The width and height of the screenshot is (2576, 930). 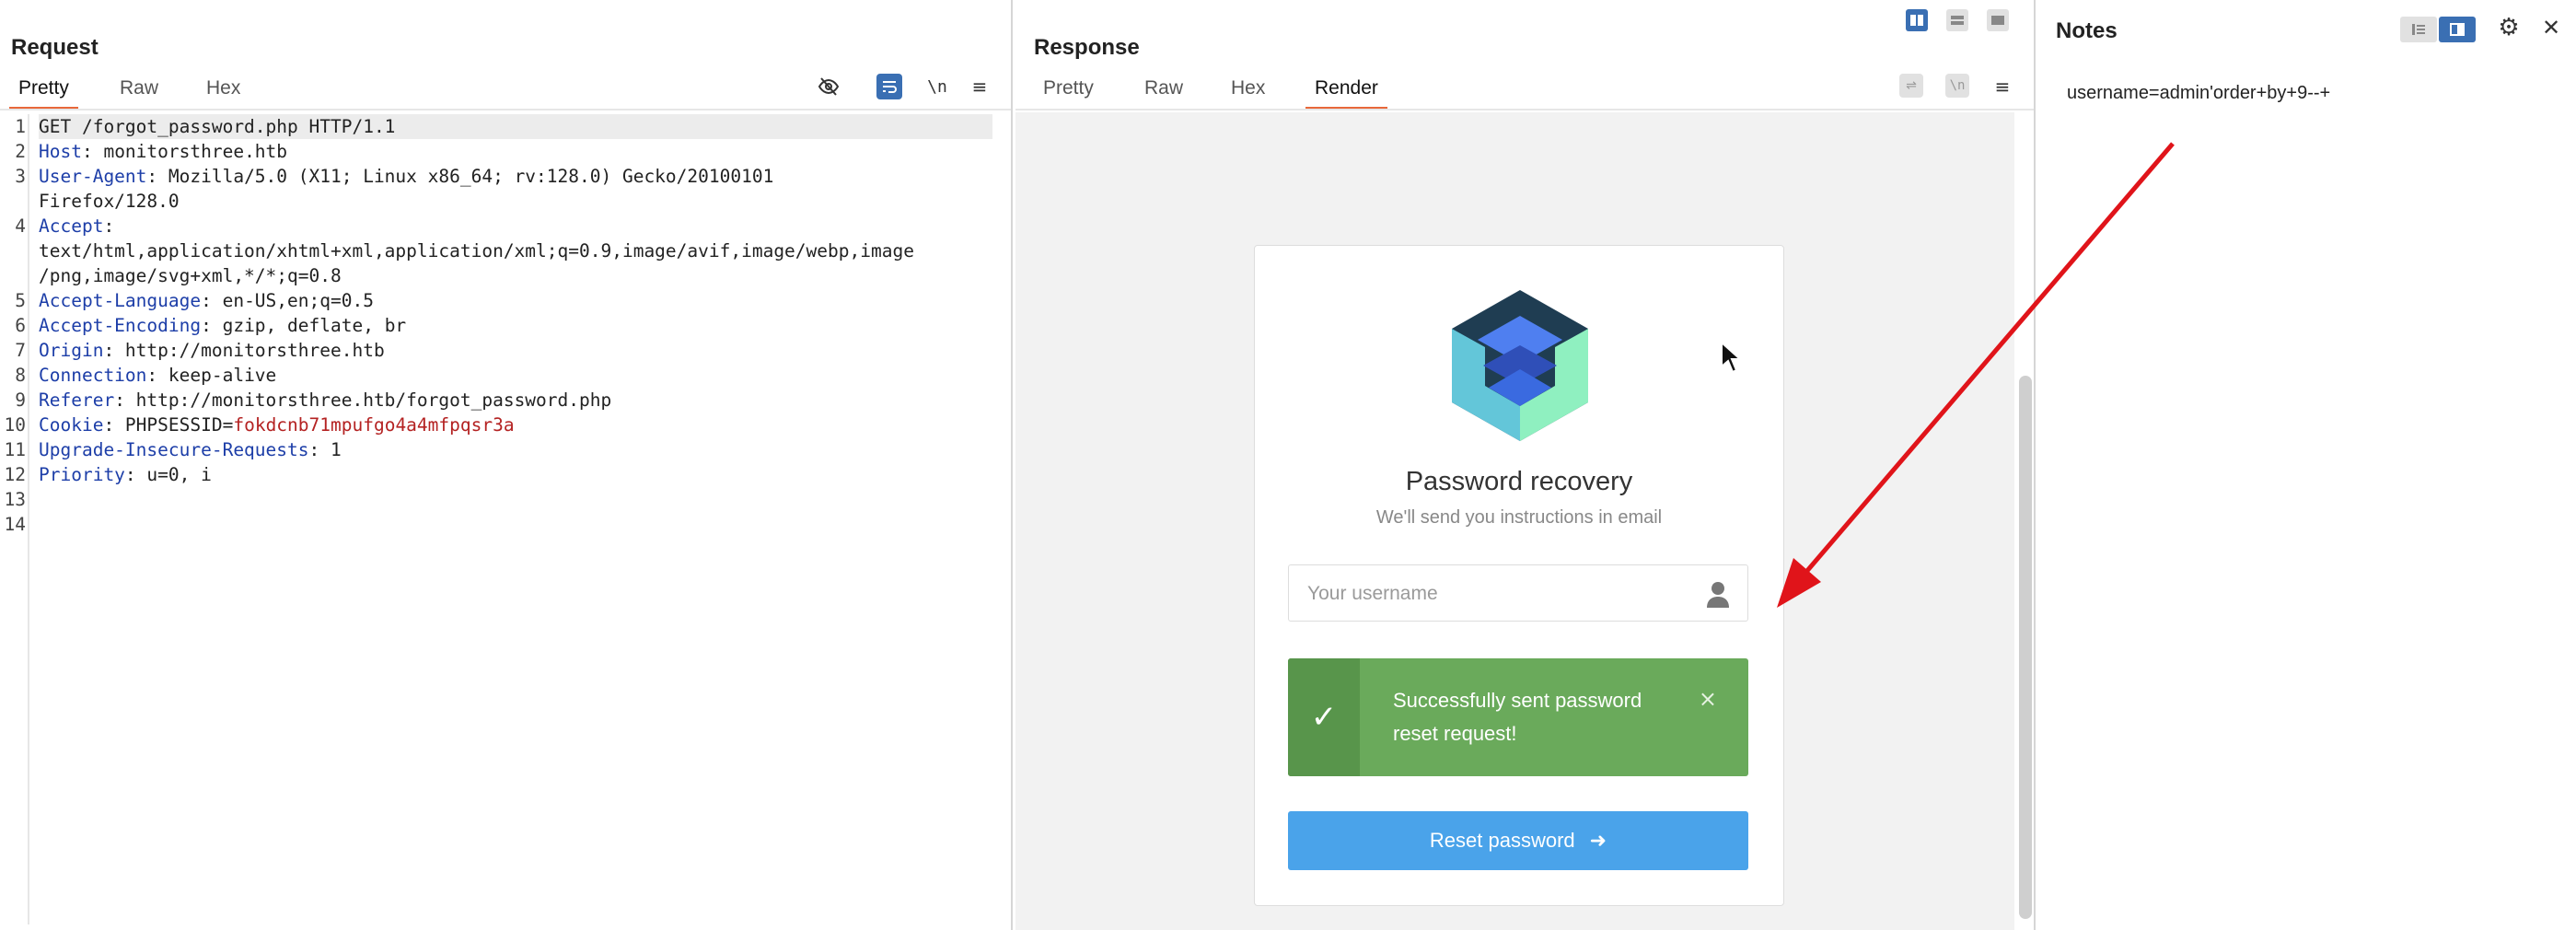 What do you see at coordinates (1519, 517) in the screenshot?
I see `card-subtitle: We'll send you instructions in email` at bounding box center [1519, 517].